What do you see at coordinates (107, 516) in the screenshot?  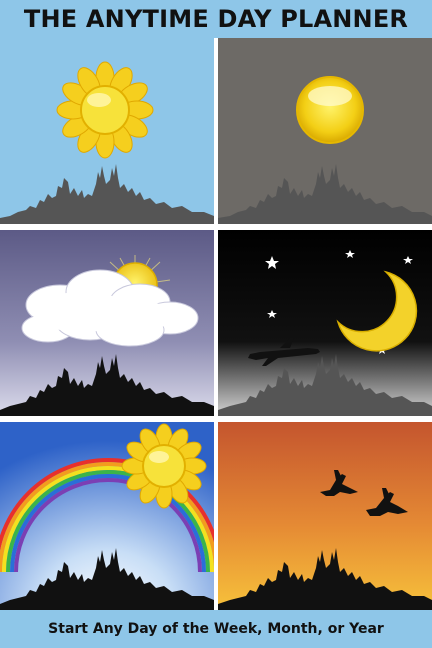 I see `panel-rainbow-sun` at bounding box center [107, 516].